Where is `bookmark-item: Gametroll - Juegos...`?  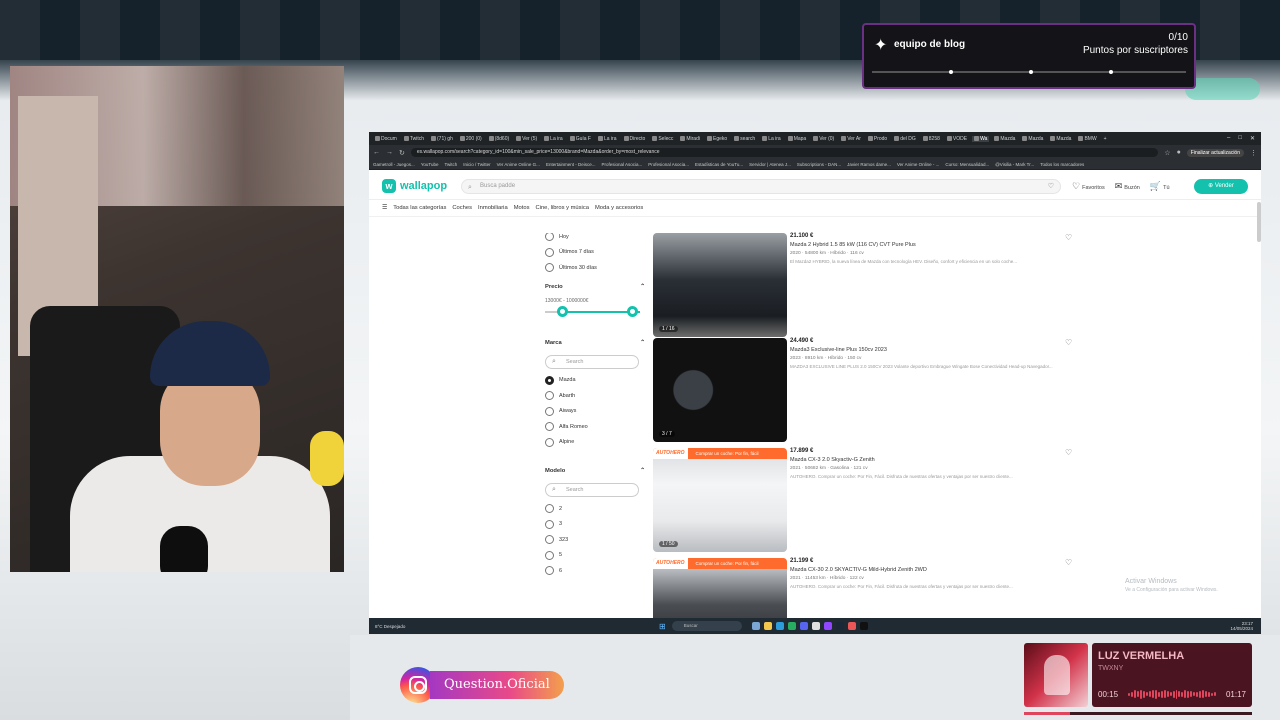 bookmark-item: Gametroll - Juegos... is located at coordinates (394, 164).